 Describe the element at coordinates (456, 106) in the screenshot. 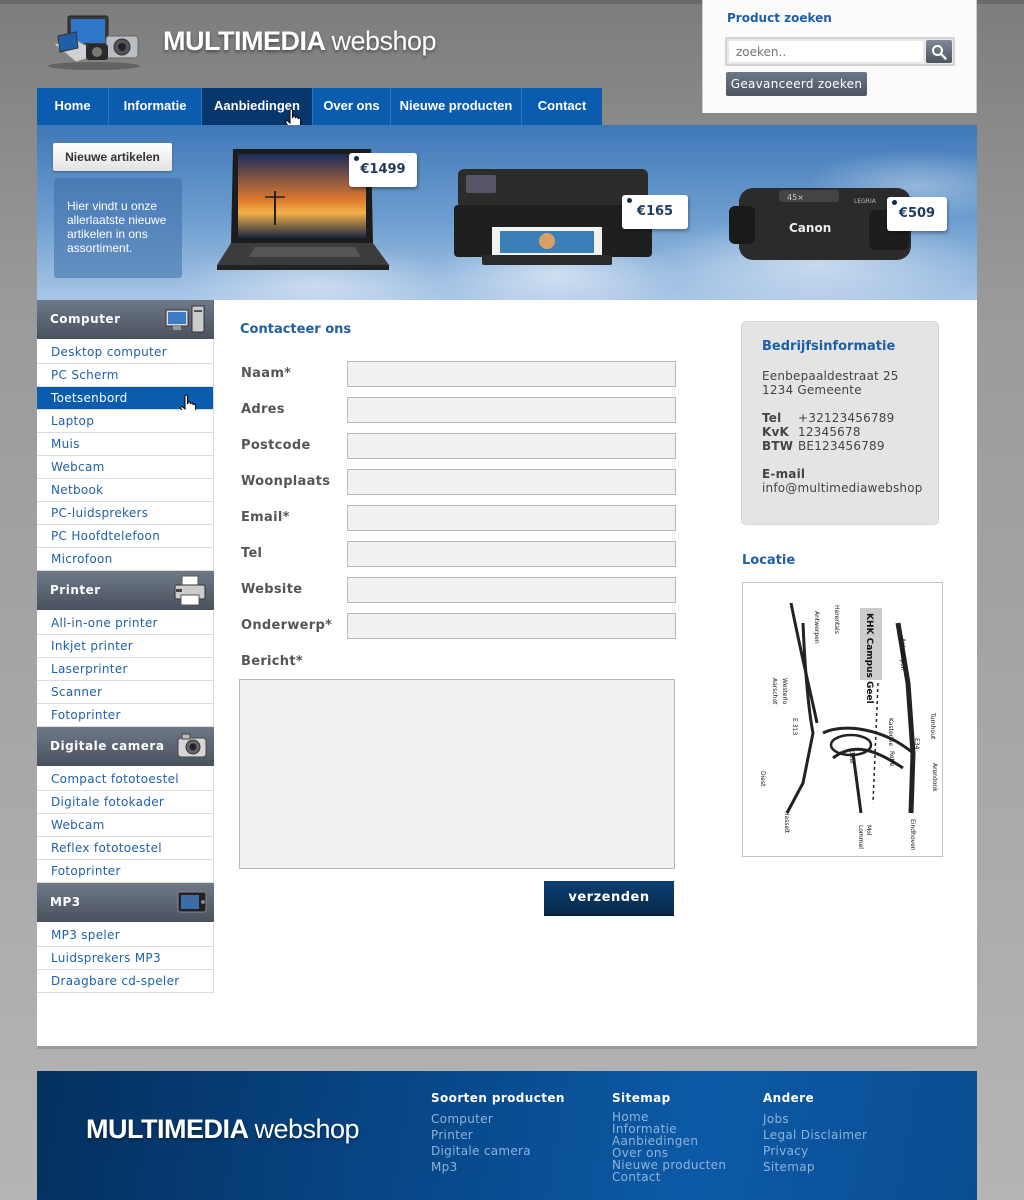

I see `nav-nieuwe-producten: Nieuwe producten` at that location.